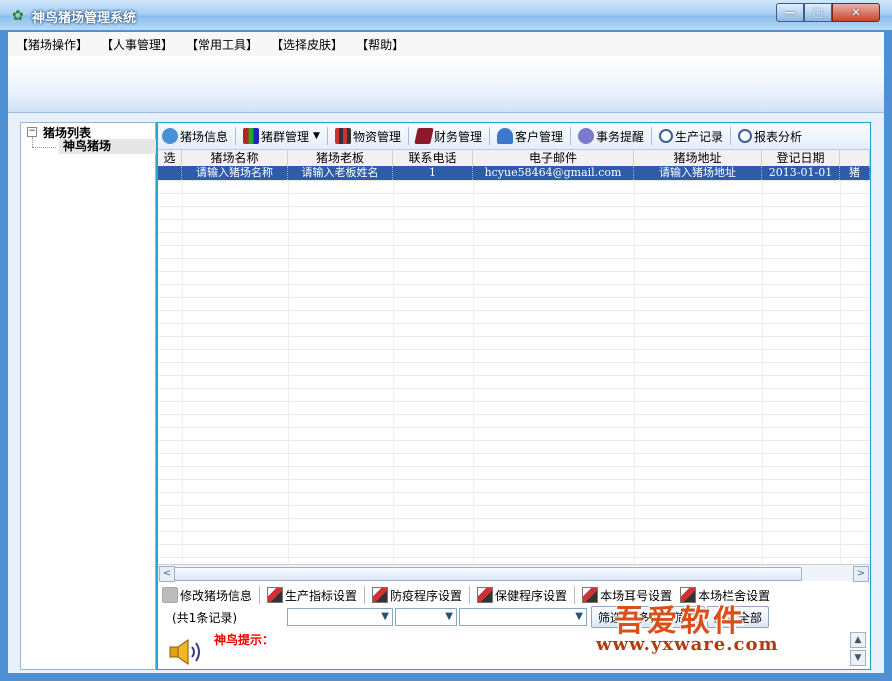 Image resolution: width=892 pixels, height=681 pixels. I want to click on production-index-button: 生产指标设置, so click(312, 595).